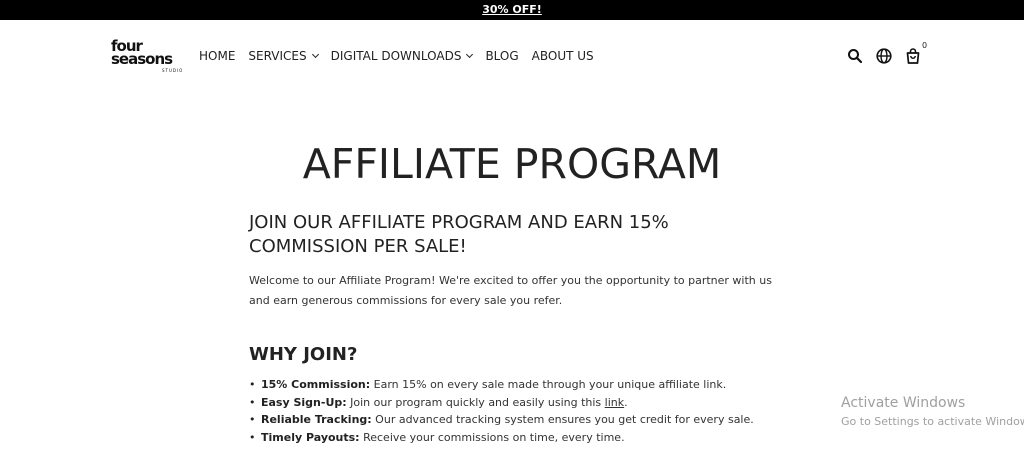  Describe the element at coordinates (316, 384) in the screenshot. I see `benefit-label: 15% Commission:` at that location.